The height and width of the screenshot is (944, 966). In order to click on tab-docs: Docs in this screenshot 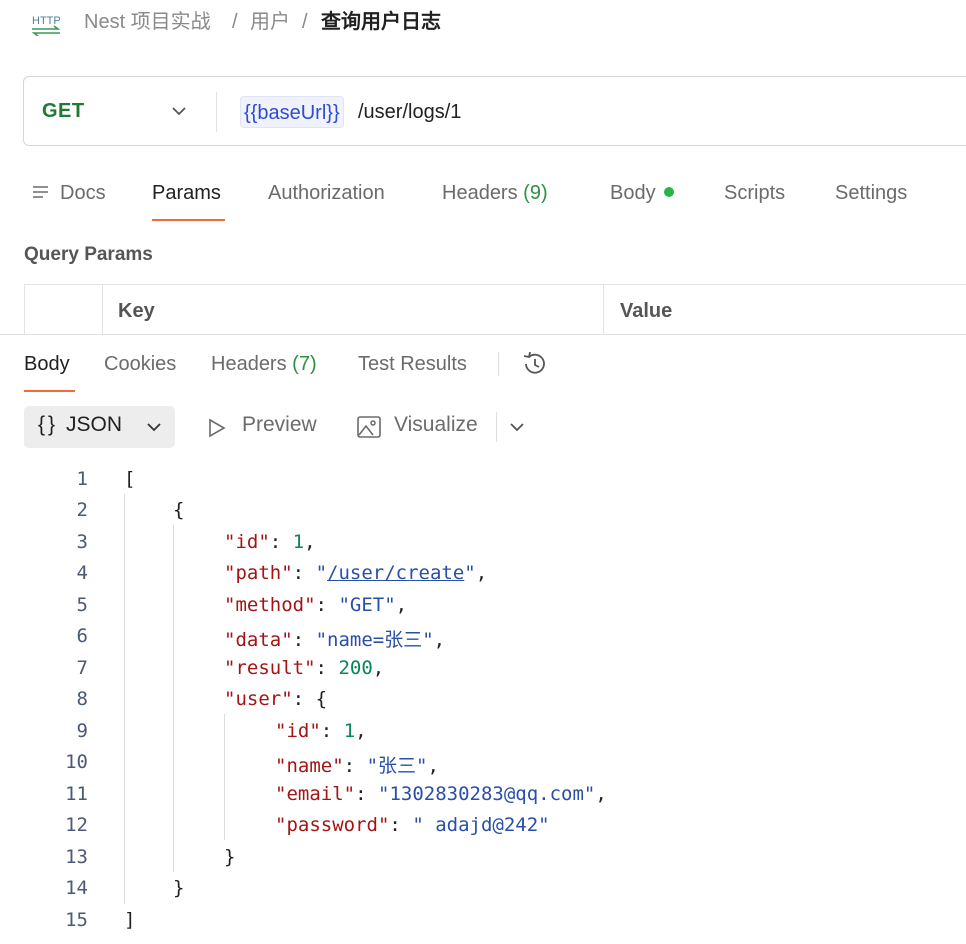, I will do `click(83, 193)`.